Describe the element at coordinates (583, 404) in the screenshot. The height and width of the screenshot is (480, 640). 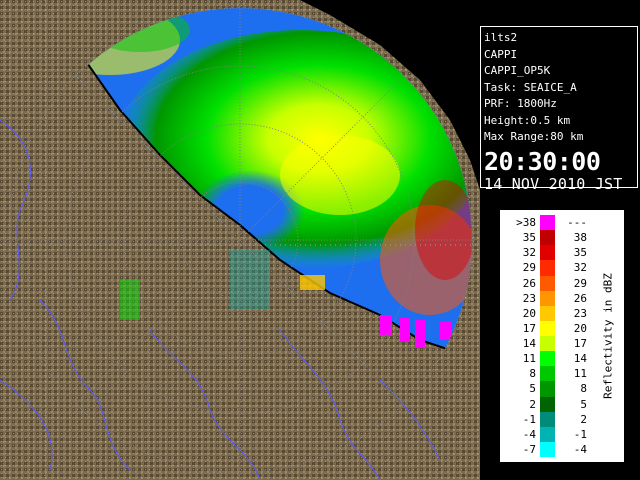
I see `legend-upper-bound: 5` at that location.